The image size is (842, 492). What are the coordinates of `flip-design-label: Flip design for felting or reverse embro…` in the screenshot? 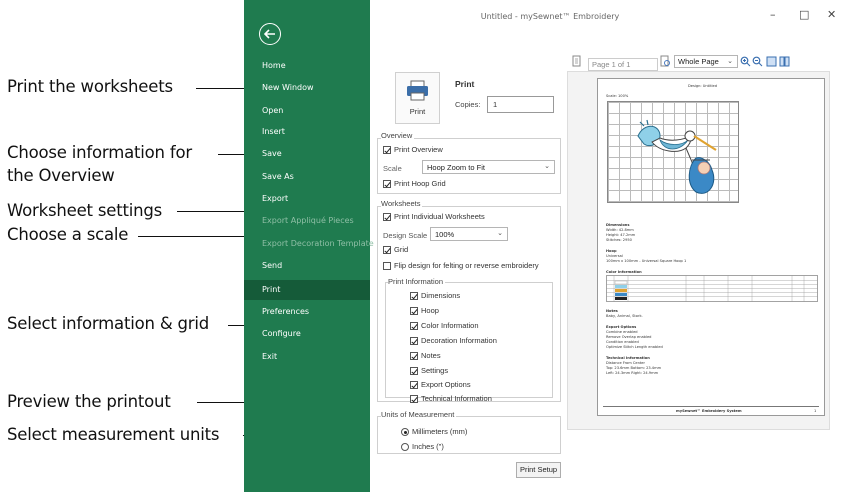 It's located at (466, 265).